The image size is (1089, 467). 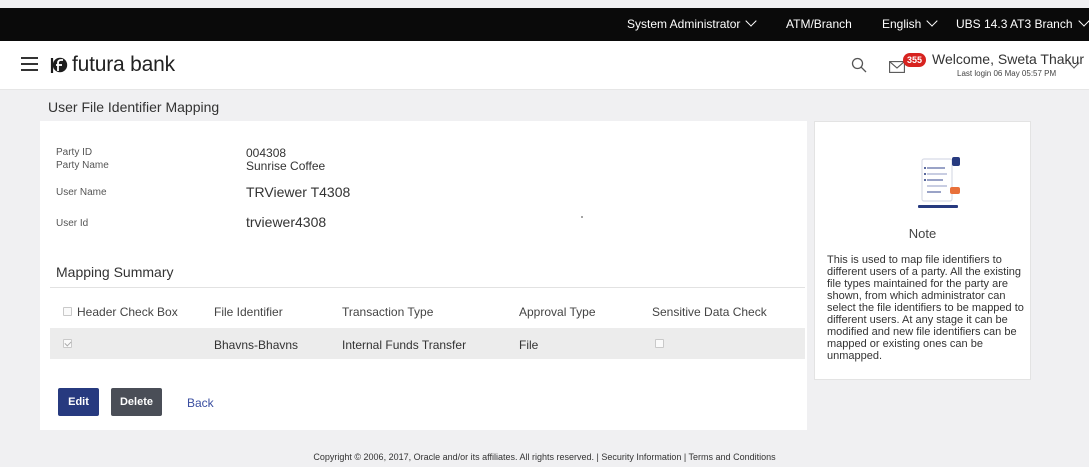 I want to click on futura-logo-icon, so click(x=59, y=65).